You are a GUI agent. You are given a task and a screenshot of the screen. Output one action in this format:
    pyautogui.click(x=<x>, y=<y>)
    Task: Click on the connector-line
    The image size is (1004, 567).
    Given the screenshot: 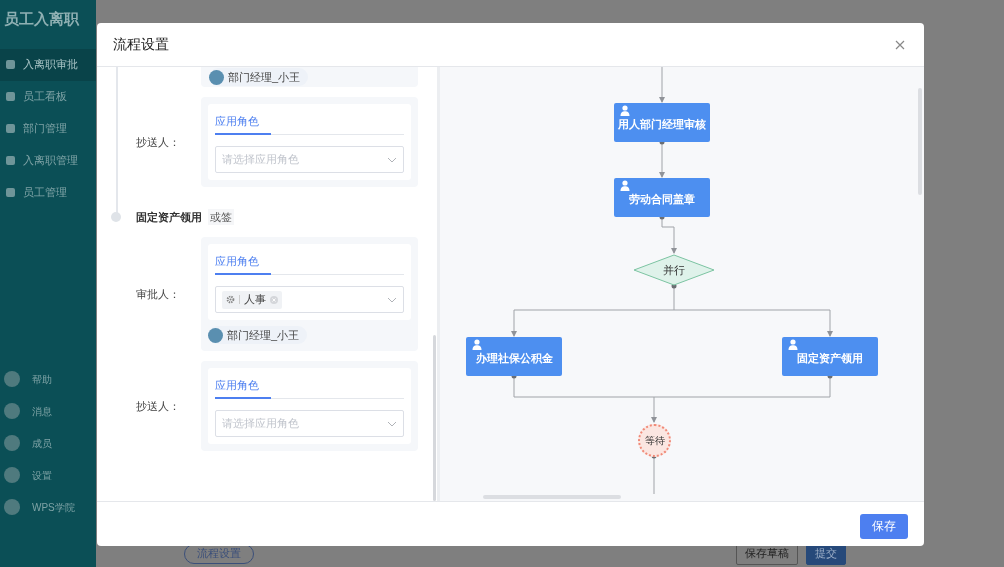 What is the action you would take?
    pyautogui.click(x=662, y=85)
    